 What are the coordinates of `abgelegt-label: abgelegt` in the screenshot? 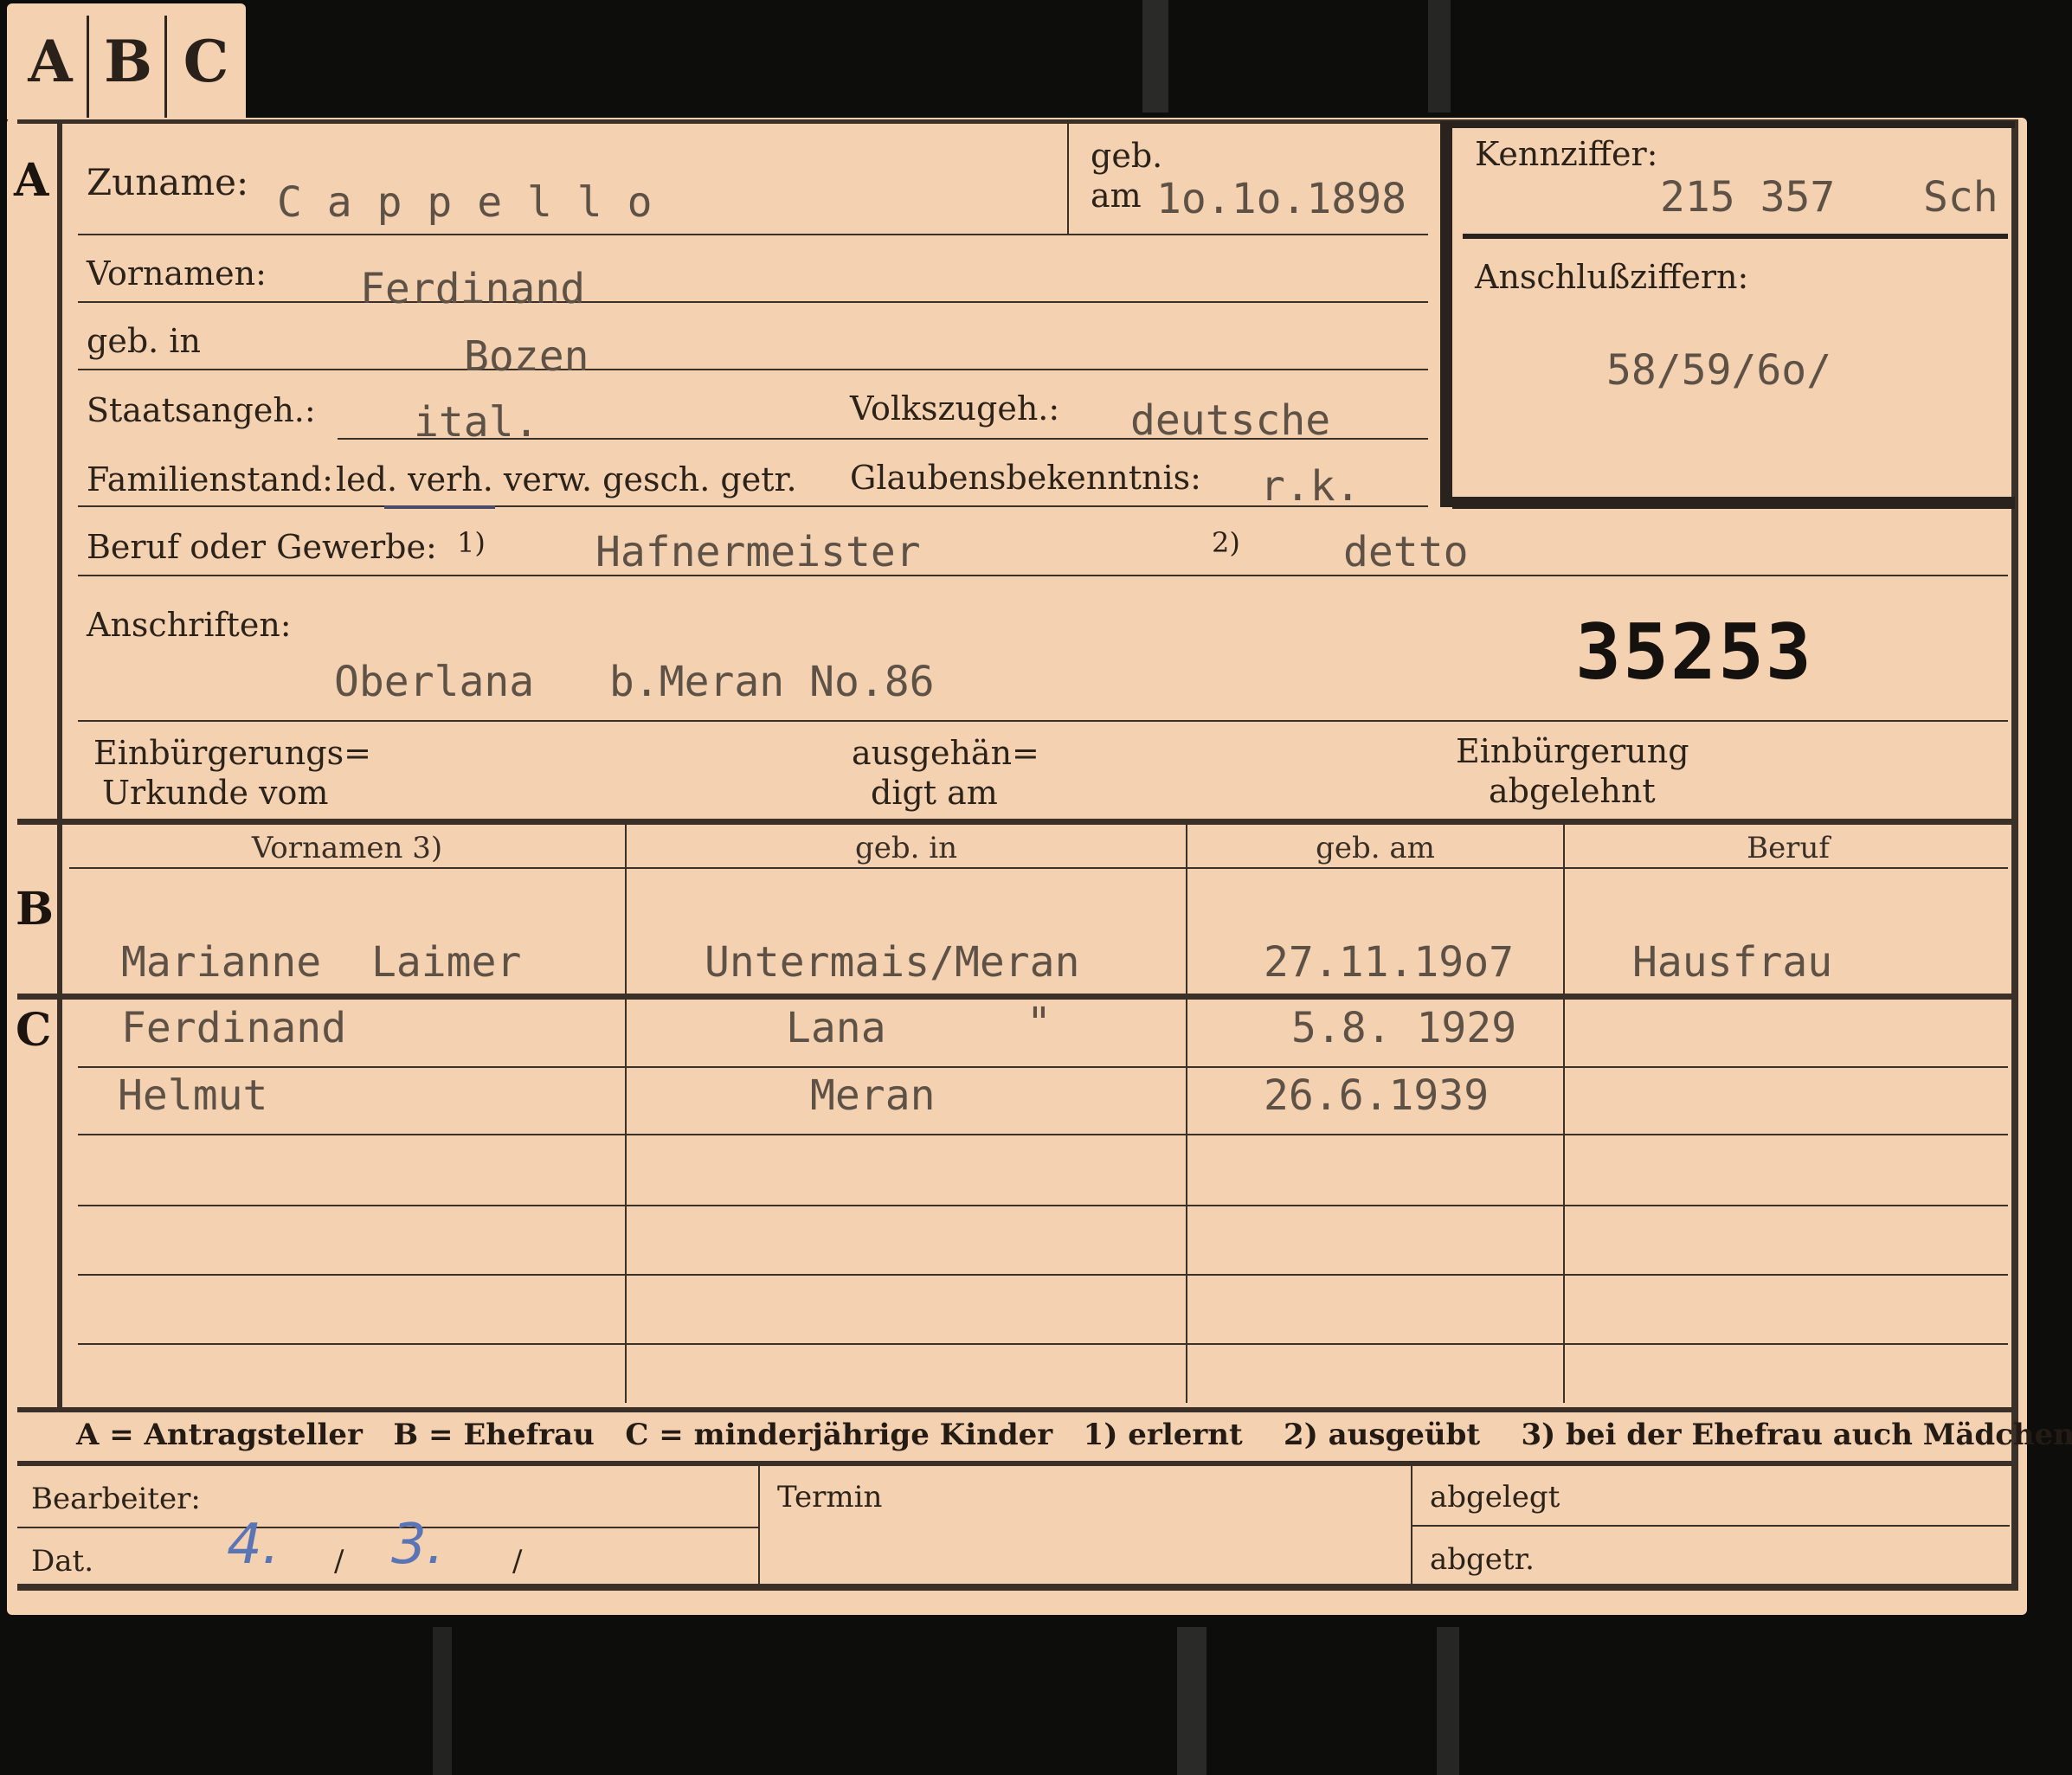 It's located at (1495, 1497).